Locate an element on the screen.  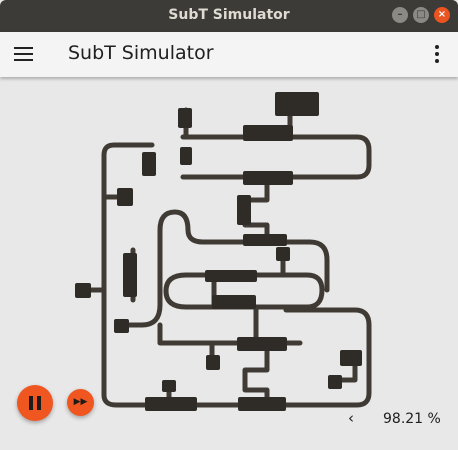
fast-forward-button: ▶▶ is located at coordinates (80, 402).